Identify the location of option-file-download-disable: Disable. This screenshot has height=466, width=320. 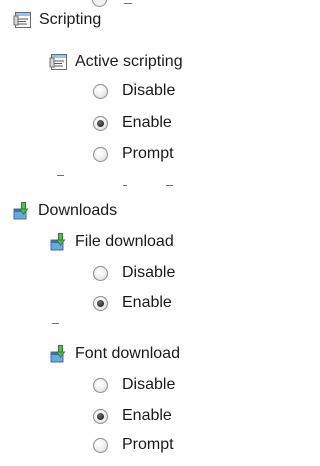
(134, 273).